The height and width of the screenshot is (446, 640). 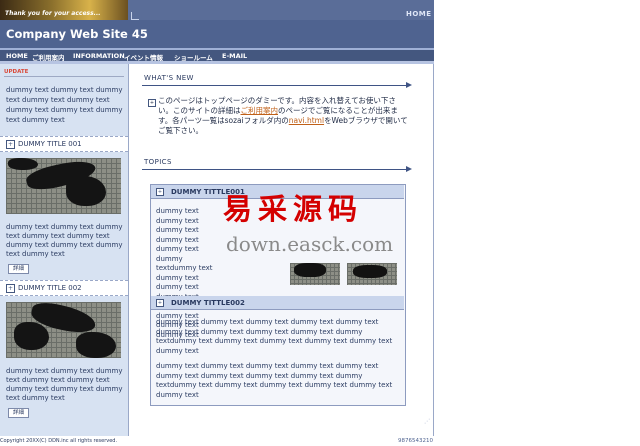 I want to click on whats-new-heading: WHAT'S NEW, so click(x=277, y=79).